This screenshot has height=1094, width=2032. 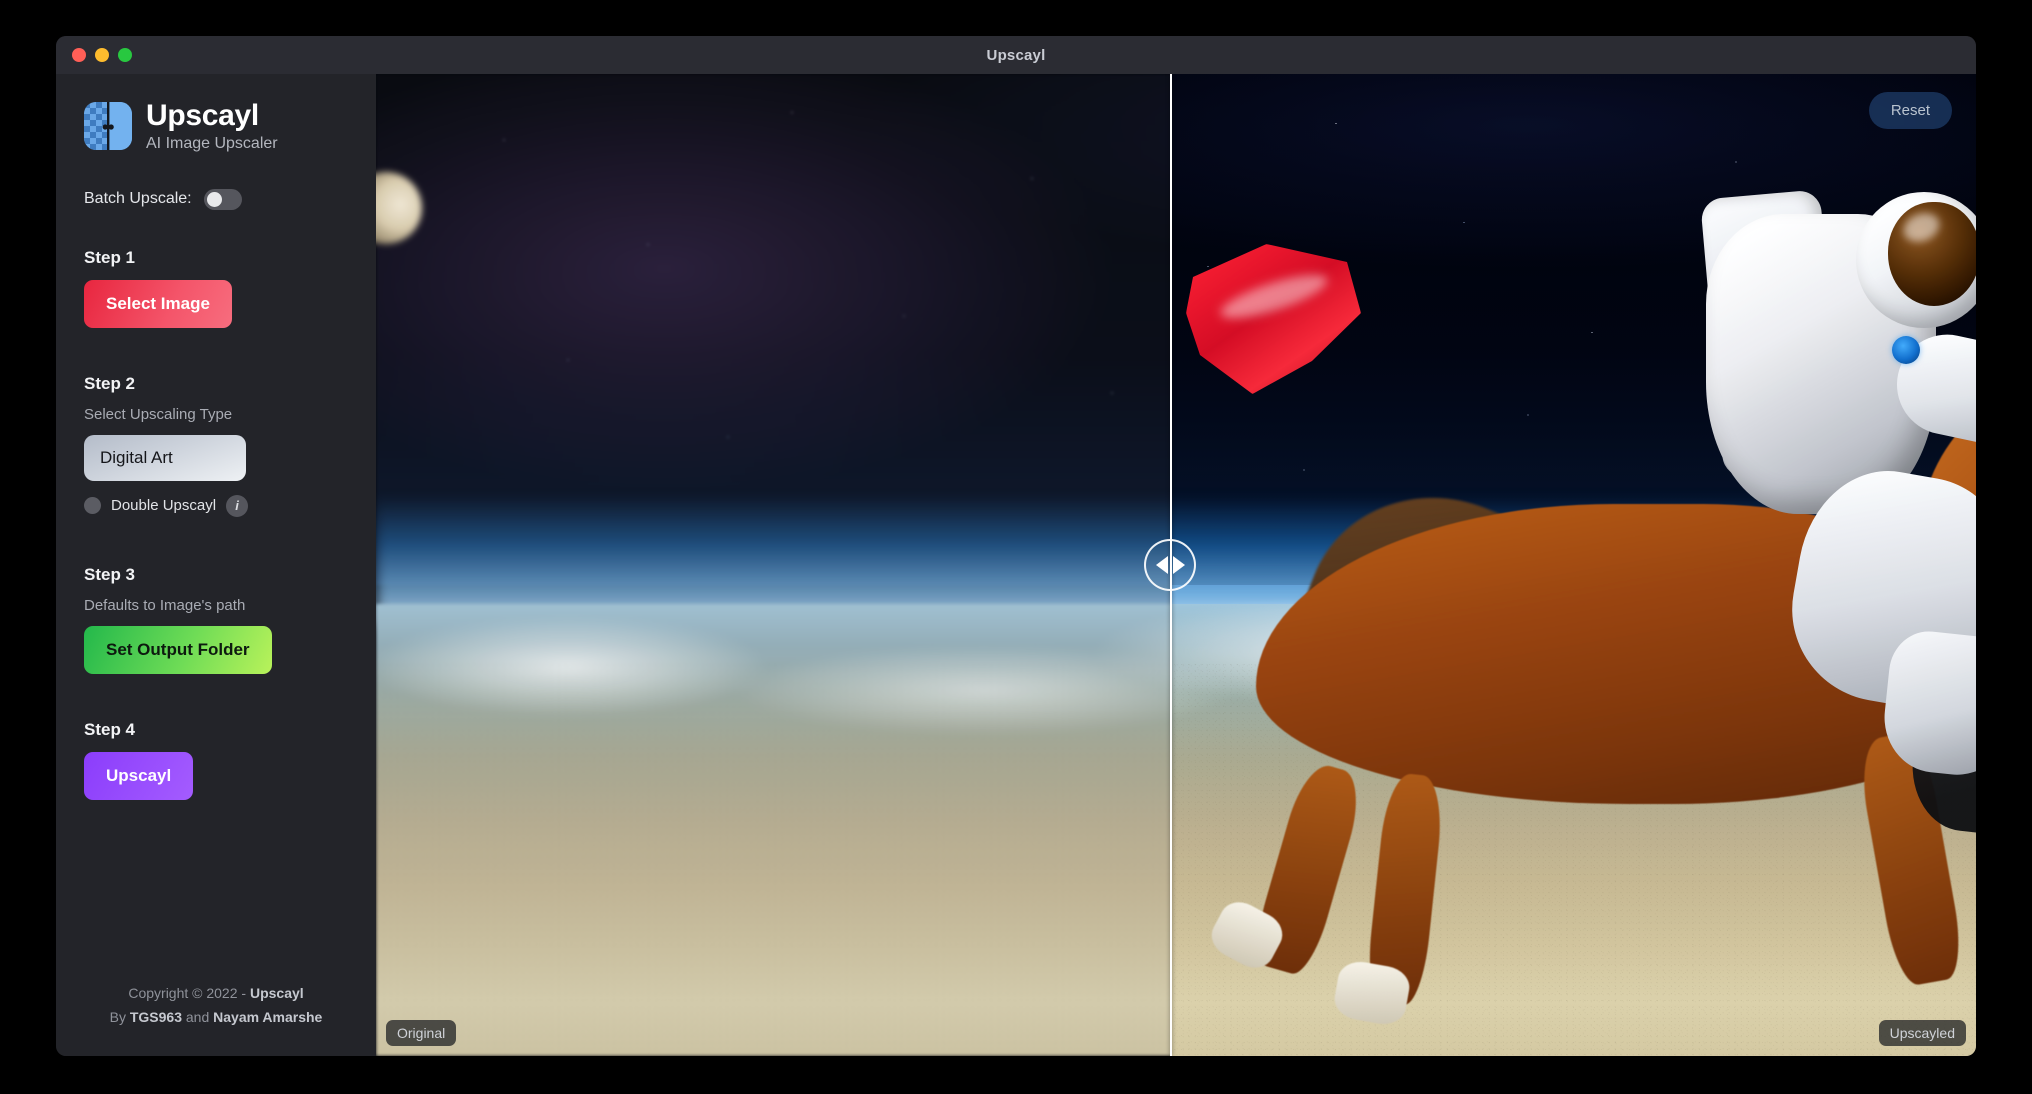 I want to click on select-image-button: Select Image, so click(x=158, y=303).